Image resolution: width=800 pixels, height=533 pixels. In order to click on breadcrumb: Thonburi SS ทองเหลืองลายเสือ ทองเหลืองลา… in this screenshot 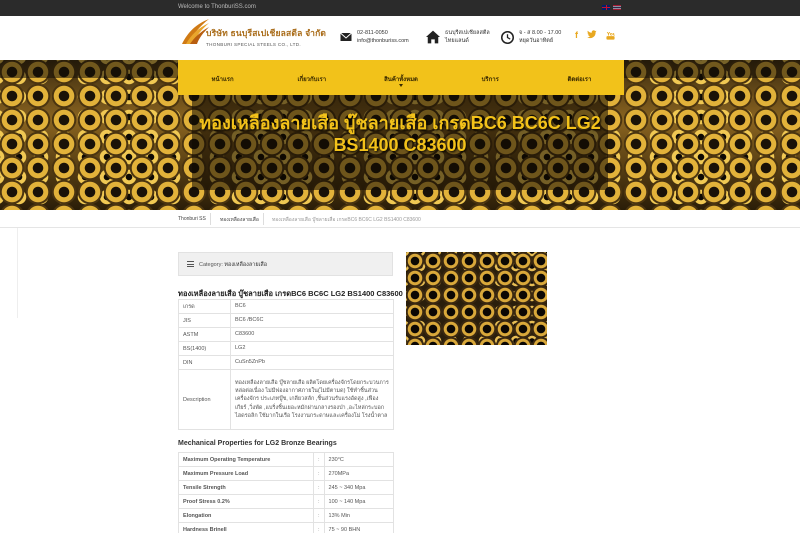, I will do `click(400, 219)`.